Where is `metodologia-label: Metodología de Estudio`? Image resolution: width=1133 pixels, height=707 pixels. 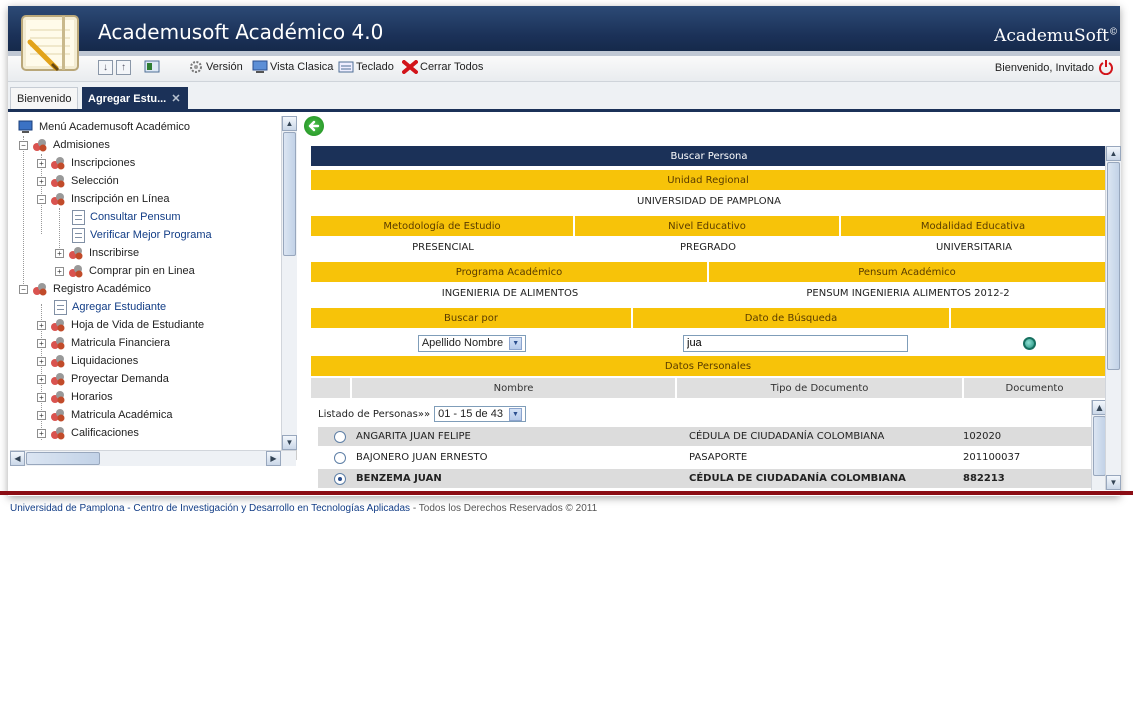 metodologia-label: Metodología de Estudio is located at coordinates (443, 226).